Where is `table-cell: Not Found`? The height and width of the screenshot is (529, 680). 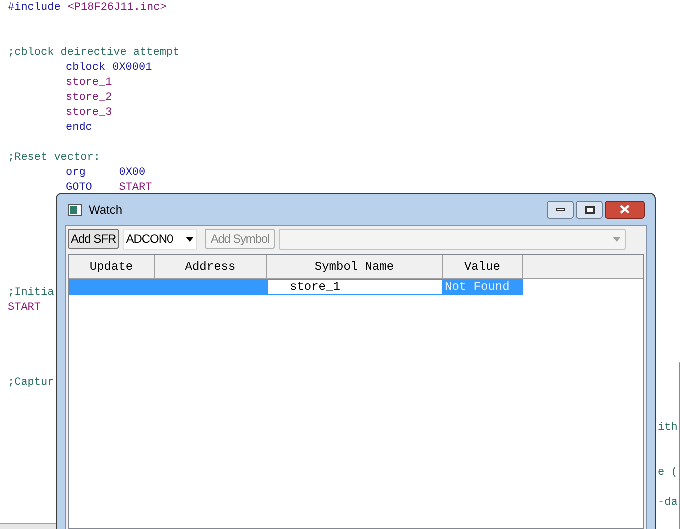 table-cell: Not Found is located at coordinates (483, 287).